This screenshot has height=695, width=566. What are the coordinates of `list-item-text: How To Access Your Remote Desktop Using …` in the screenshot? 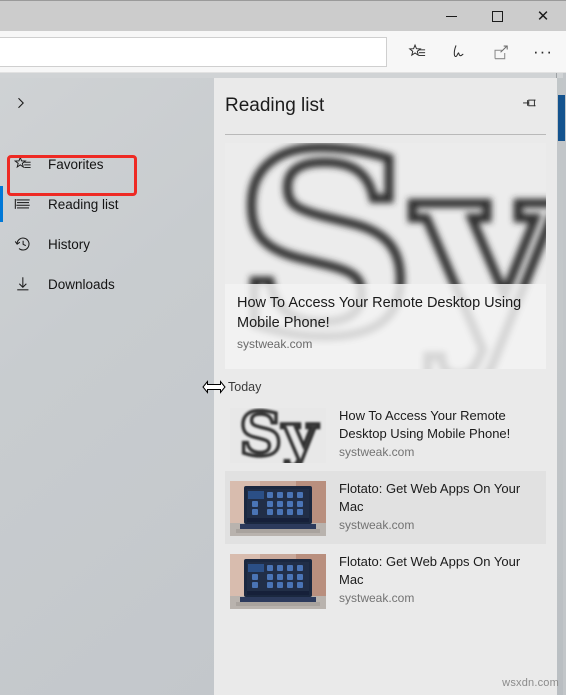 It's located at (438, 433).